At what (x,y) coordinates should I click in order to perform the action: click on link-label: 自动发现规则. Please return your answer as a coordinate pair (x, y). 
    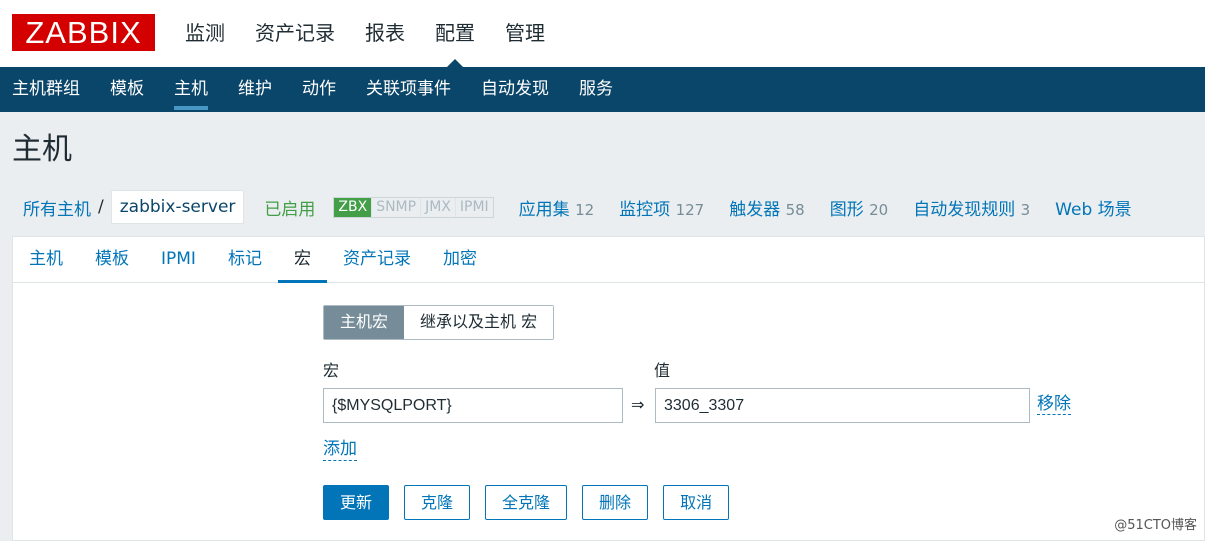
    Looking at the image, I should click on (964, 209).